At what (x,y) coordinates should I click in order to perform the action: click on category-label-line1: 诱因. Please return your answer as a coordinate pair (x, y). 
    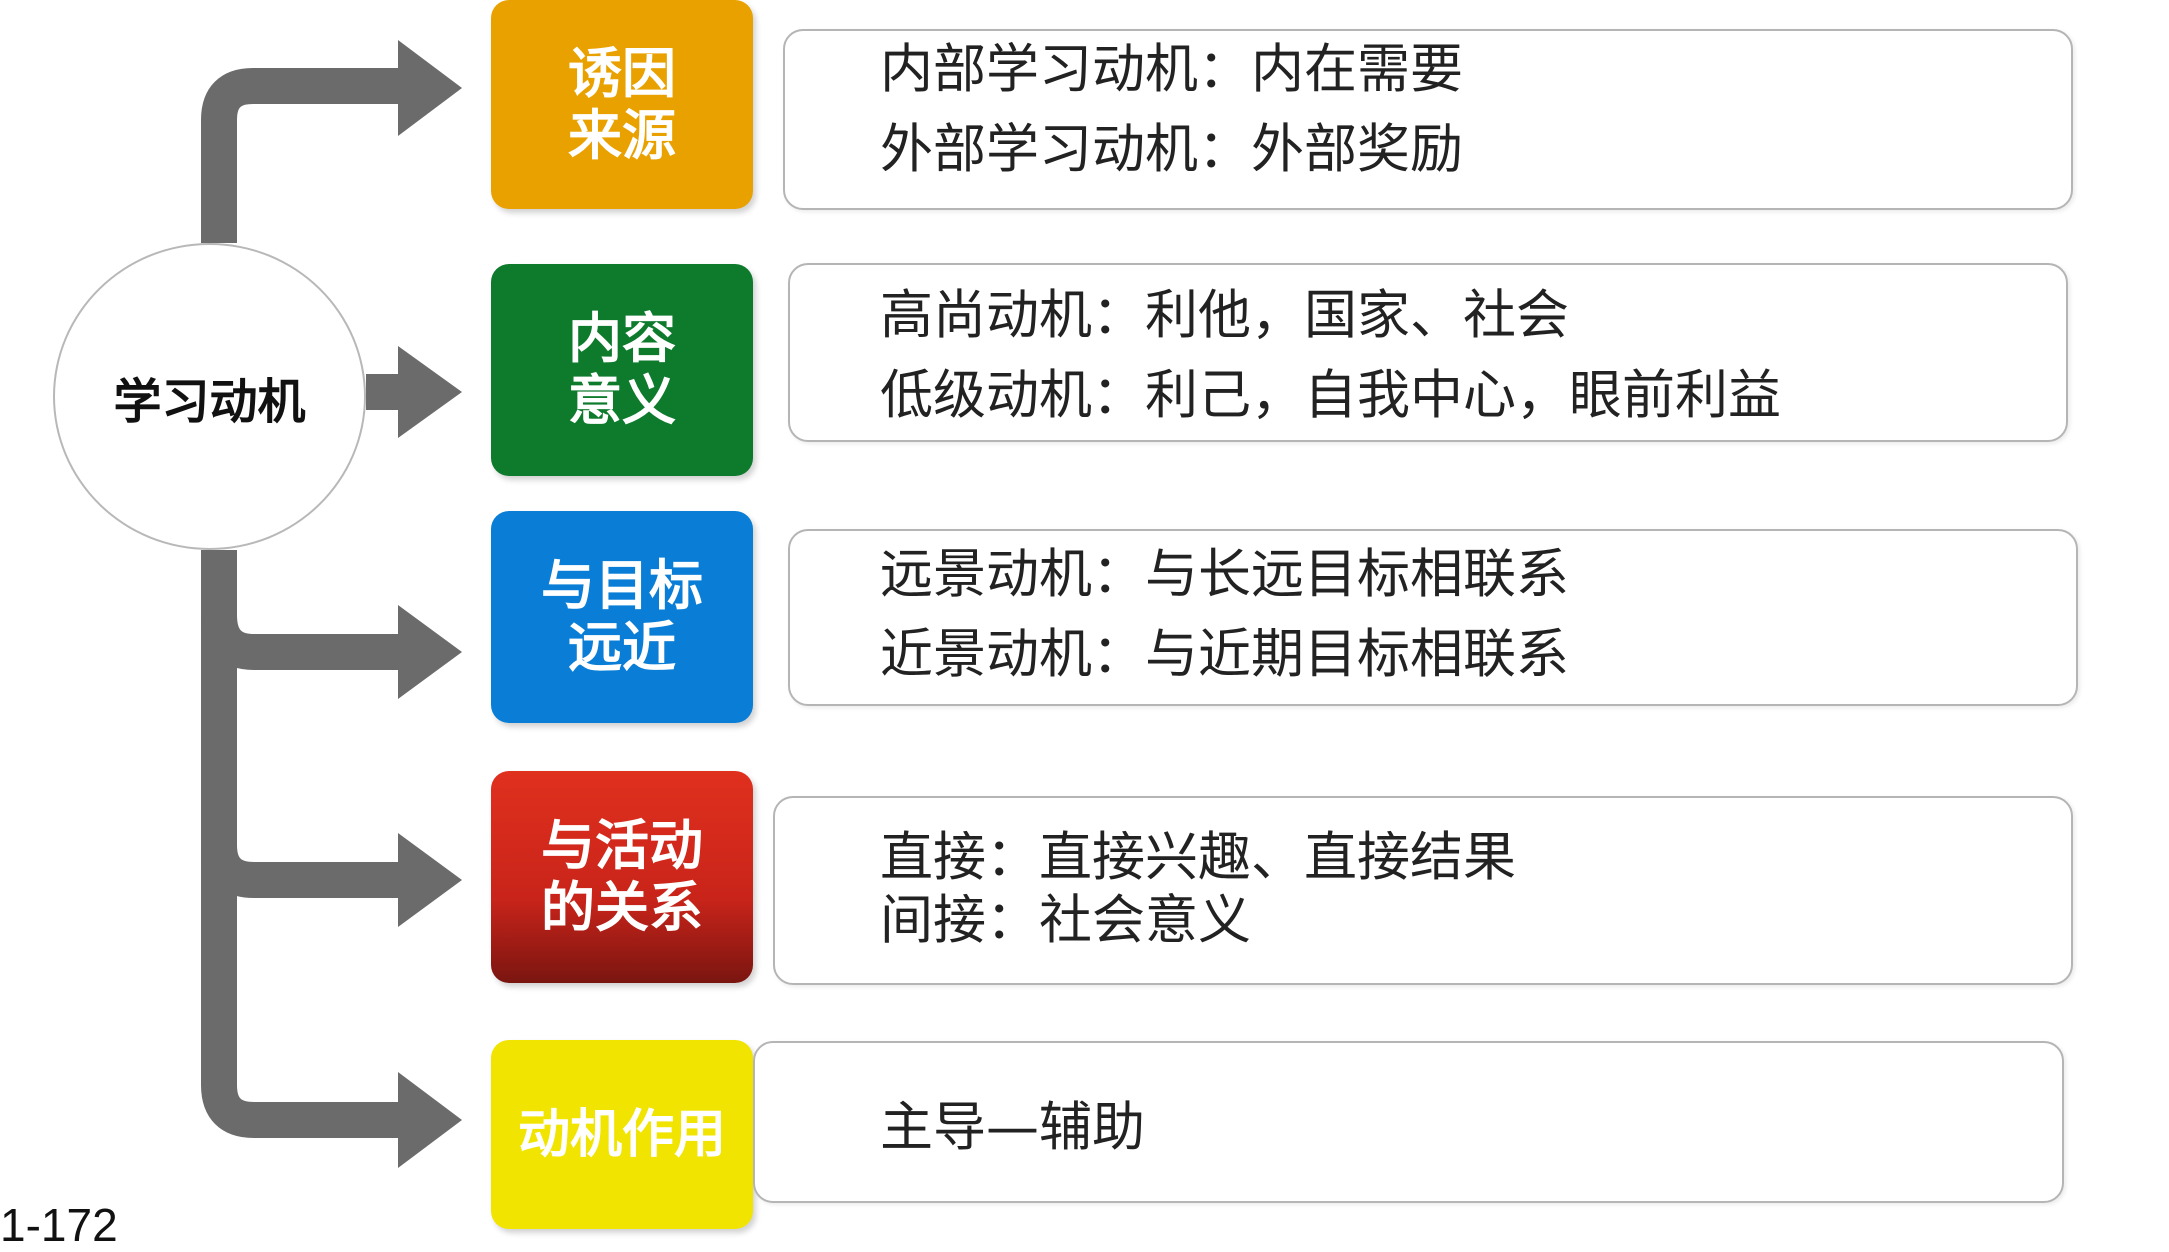
    Looking at the image, I should click on (622, 73).